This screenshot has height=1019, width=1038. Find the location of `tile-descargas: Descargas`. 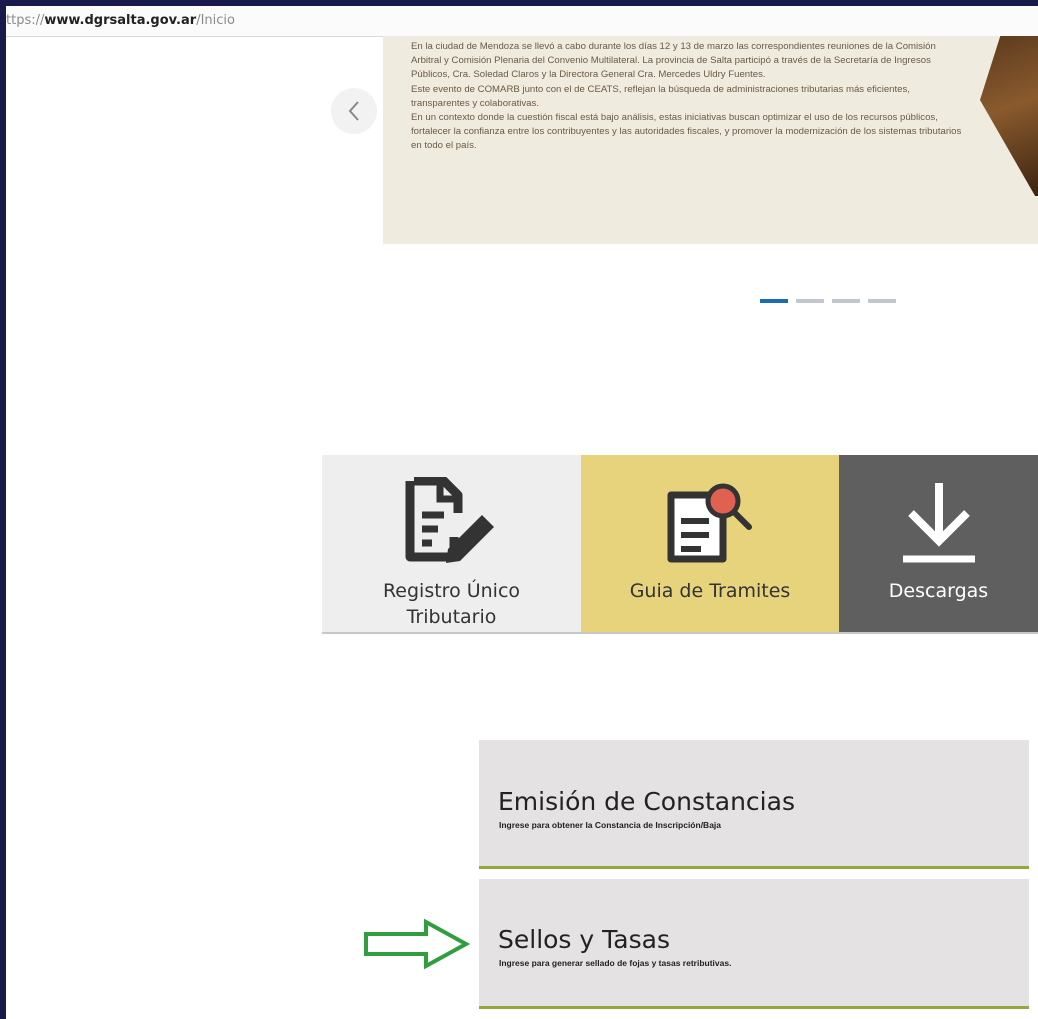

tile-descargas: Descargas is located at coordinates (938, 543).